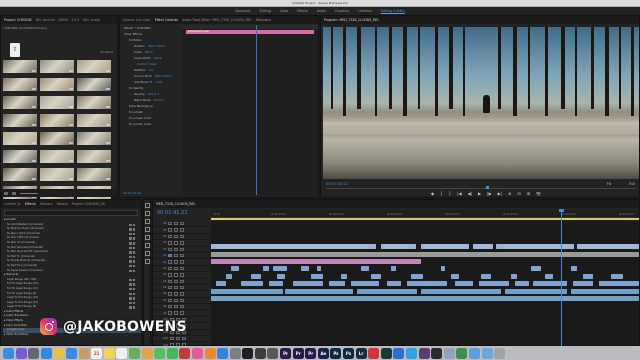 The width and height of the screenshot is (640, 360). What do you see at coordinates (18, 20) in the screenshot?
I see `tab-project: Project: CHRONIS` at bounding box center [18, 20].